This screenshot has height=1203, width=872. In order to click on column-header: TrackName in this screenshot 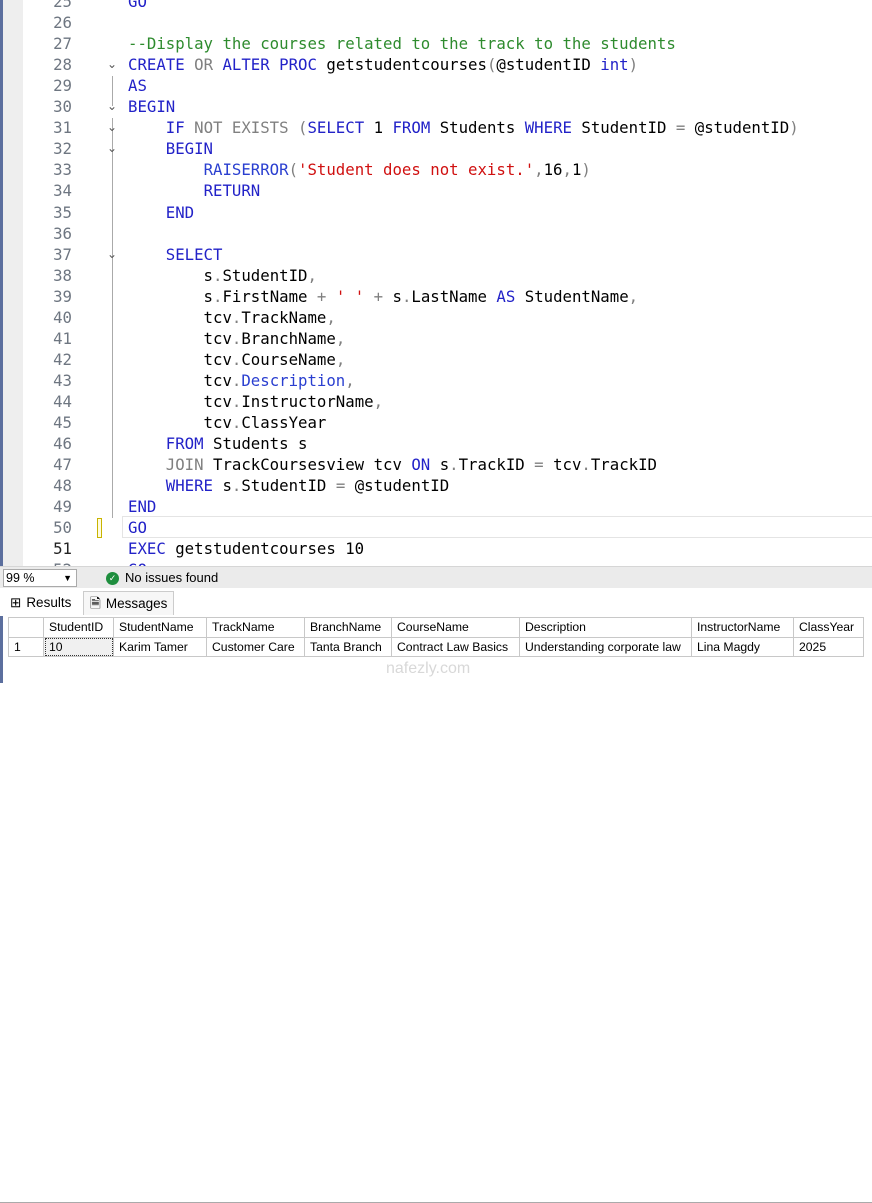, I will do `click(255, 627)`.